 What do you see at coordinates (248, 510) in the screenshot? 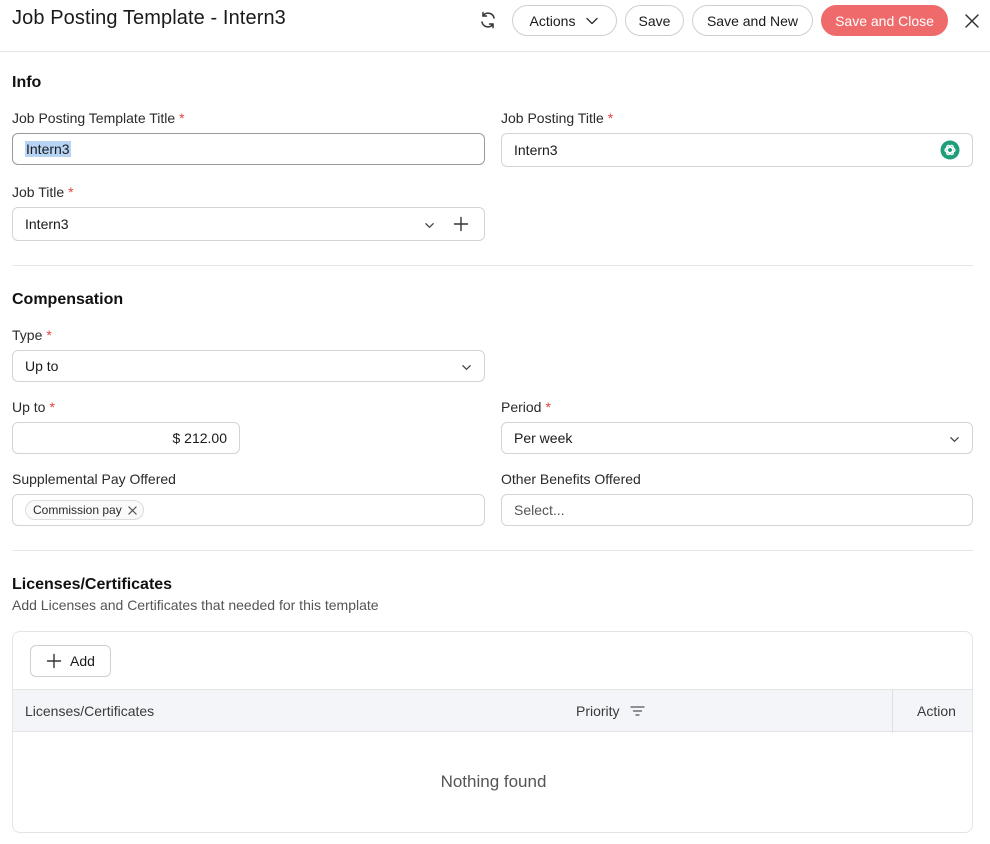
I see `supplemental-pay-select: Commission pay` at bounding box center [248, 510].